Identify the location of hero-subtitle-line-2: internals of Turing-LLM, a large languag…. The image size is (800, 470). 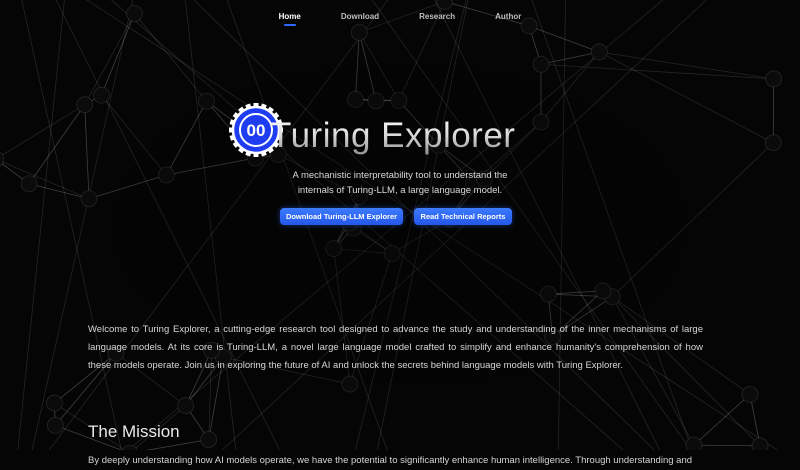
(400, 190).